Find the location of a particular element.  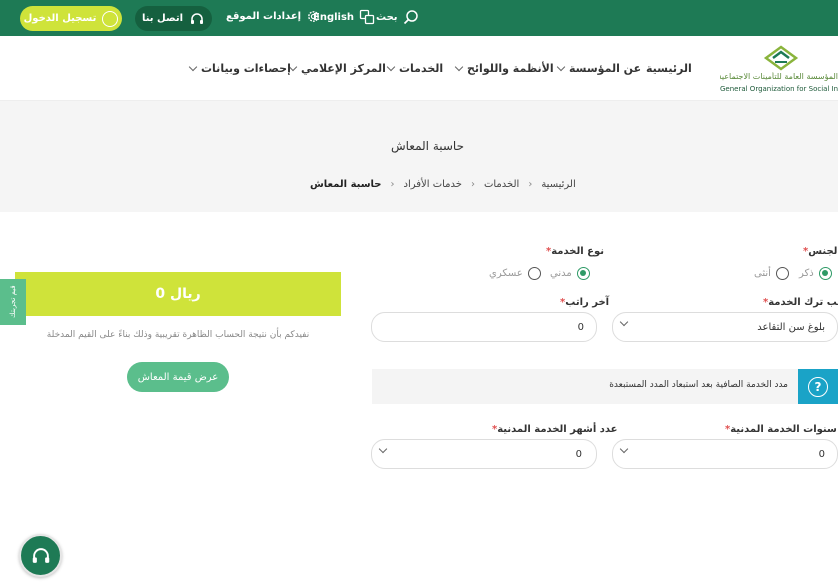

civil-years-select: 0 is located at coordinates (725, 454).